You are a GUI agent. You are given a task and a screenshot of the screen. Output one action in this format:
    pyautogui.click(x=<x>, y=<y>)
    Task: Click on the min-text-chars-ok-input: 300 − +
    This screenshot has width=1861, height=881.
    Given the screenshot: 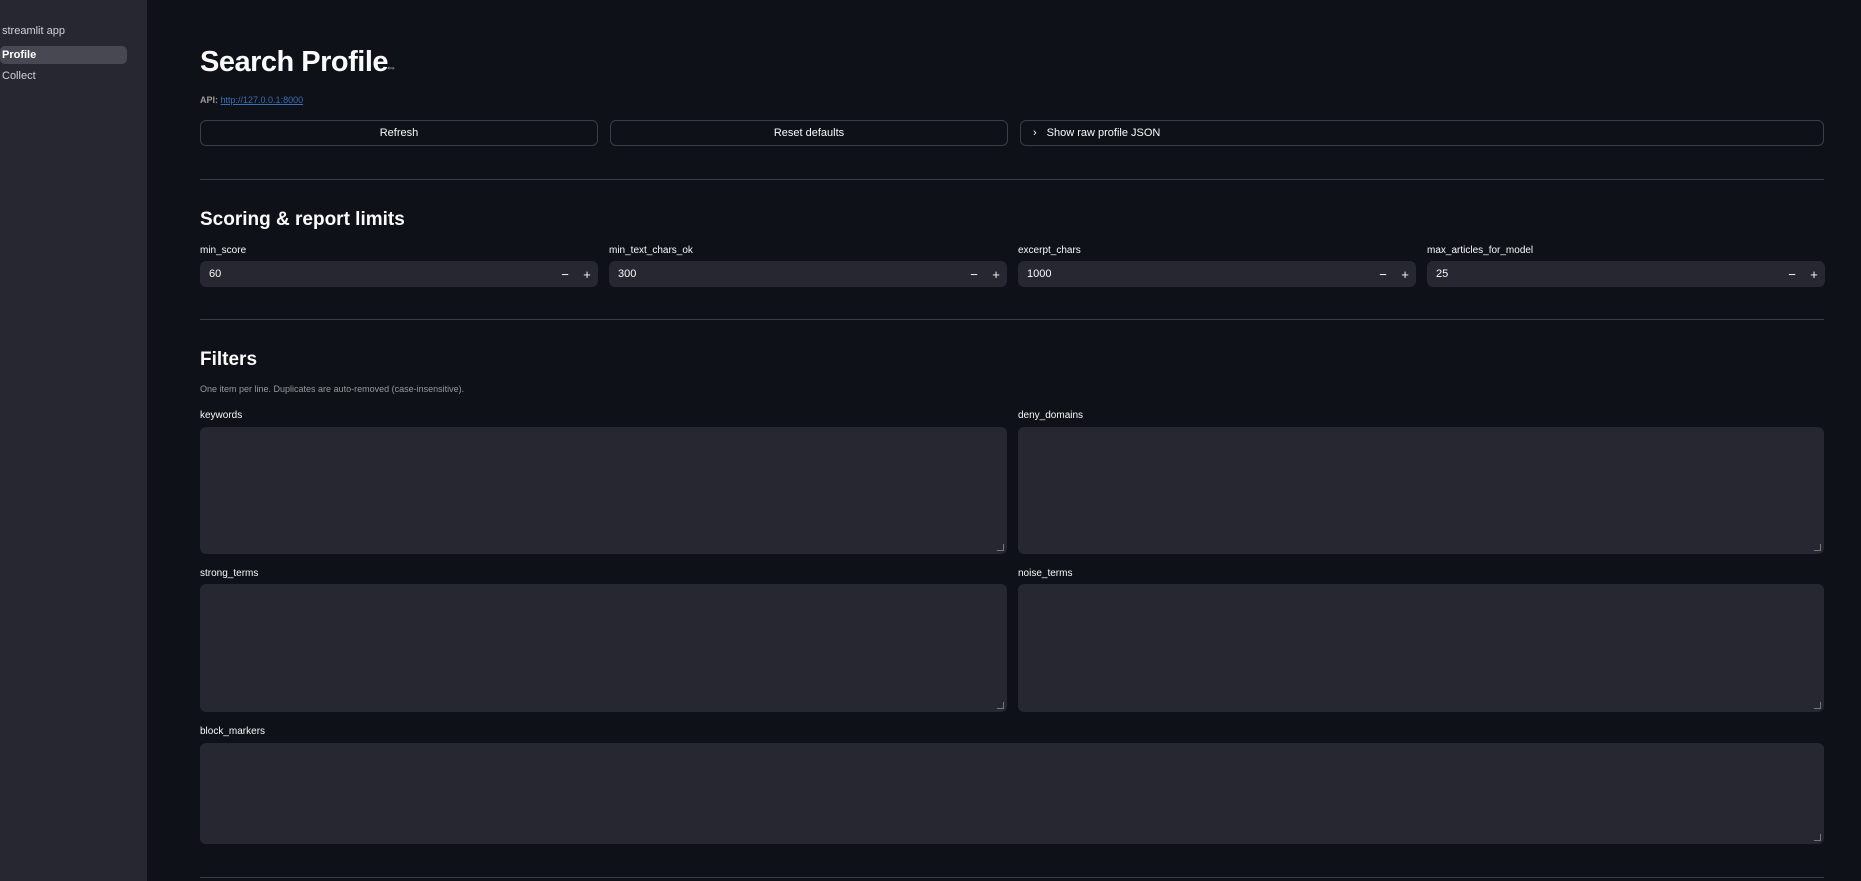 What is the action you would take?
    pyautogui.click(x=808, y=274)
    